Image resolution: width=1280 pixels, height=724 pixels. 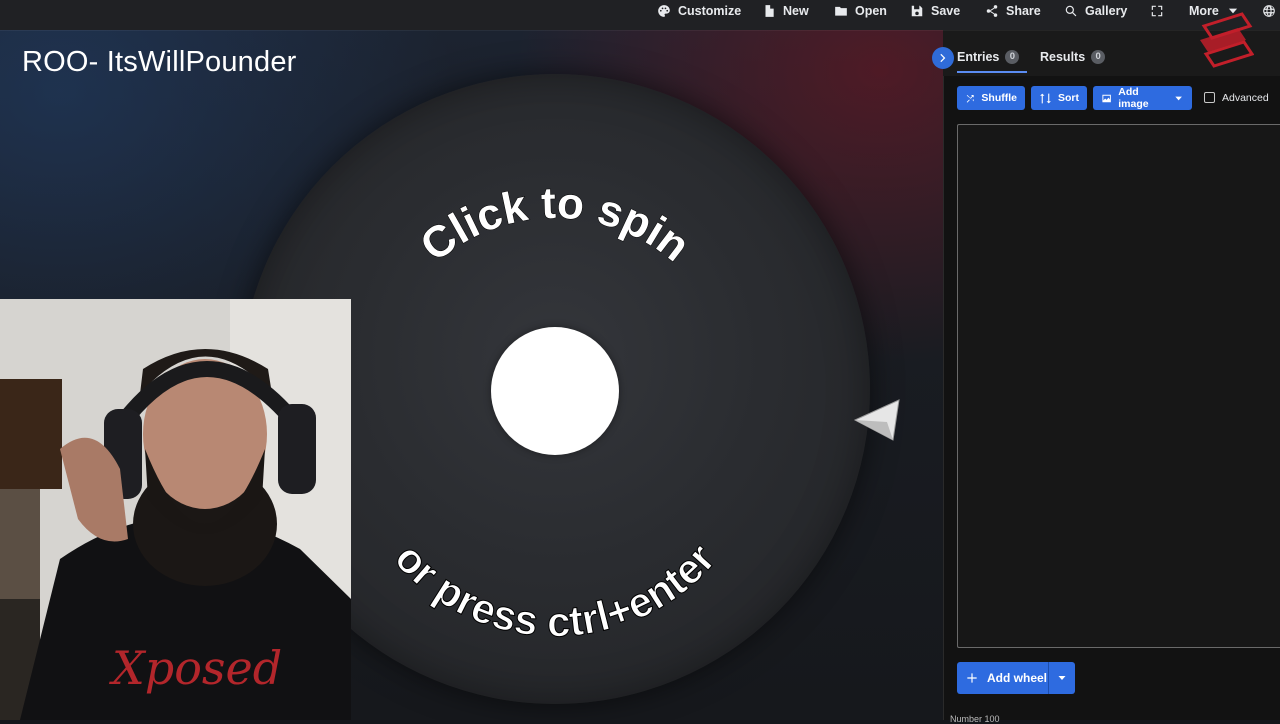 What do you see at coordinates (1106, 11) in the screenshot?
I see `gallery-label: Gallery` at bounding box center [1106, 11].